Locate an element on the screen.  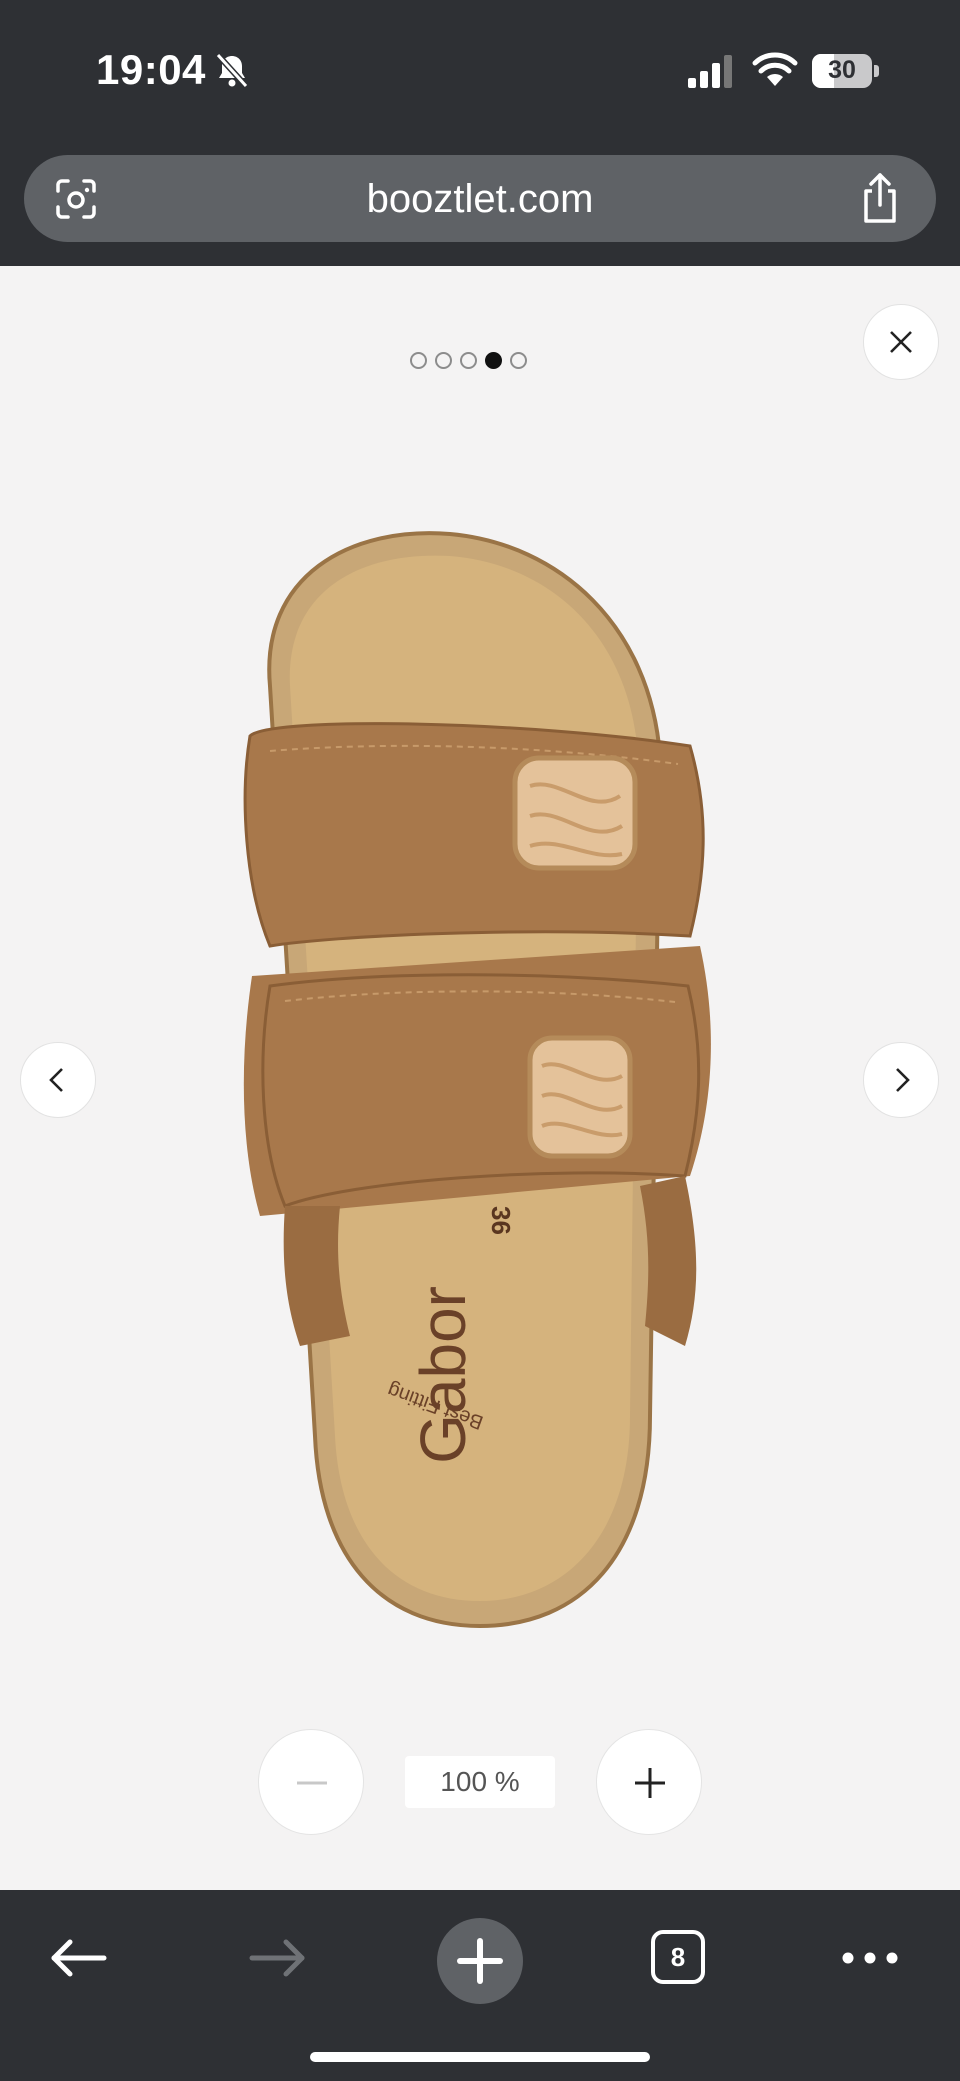
carousel-indicator is located at coordinates (468, 364).